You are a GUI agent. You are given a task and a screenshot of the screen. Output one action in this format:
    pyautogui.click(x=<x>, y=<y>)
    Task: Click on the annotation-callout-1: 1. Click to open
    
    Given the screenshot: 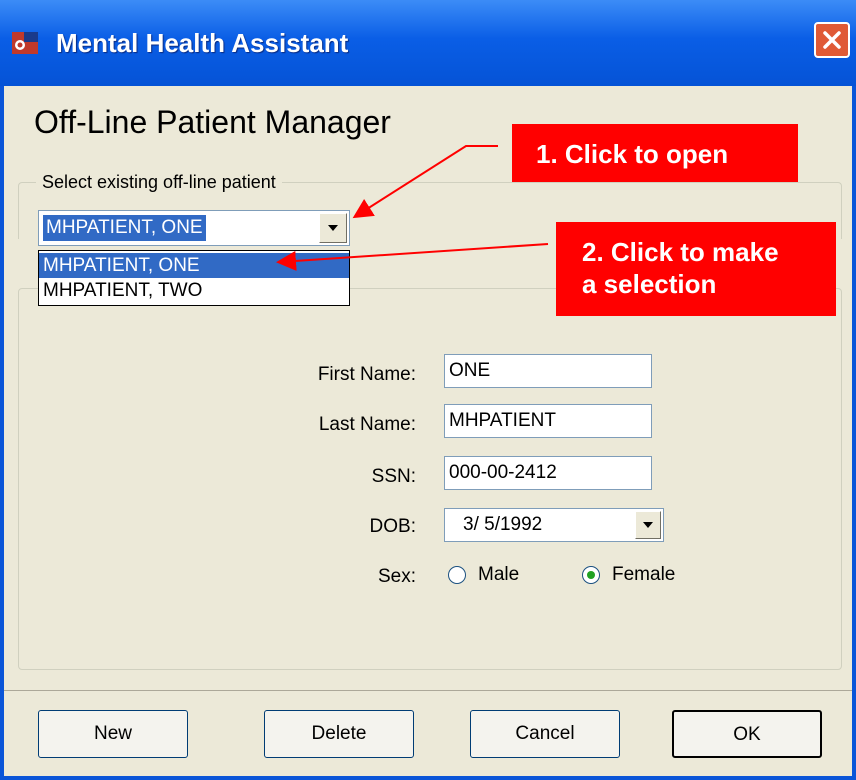 What is the action you would take?
    pyautogui.click(x=655, y=153)
    